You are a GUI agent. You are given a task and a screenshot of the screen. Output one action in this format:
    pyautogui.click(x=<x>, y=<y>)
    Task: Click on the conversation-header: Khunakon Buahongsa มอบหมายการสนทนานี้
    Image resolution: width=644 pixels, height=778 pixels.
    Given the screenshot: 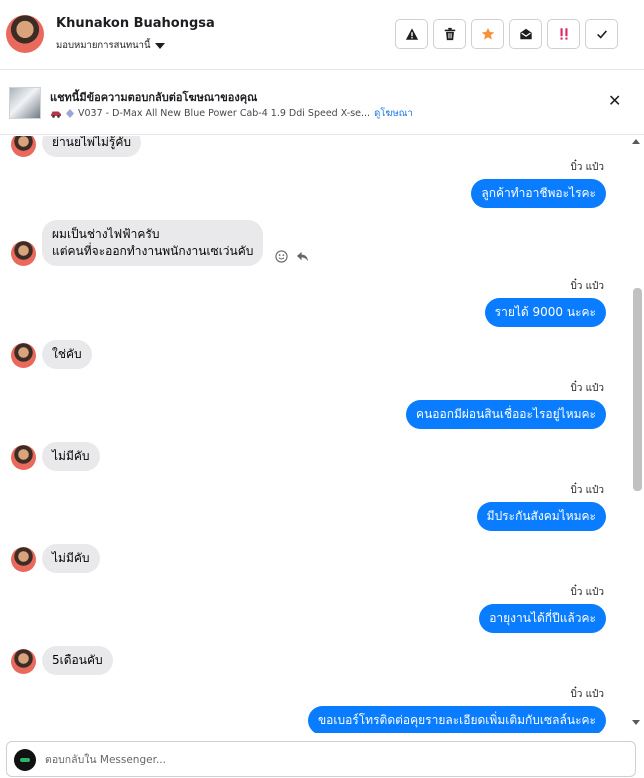 What is the action you would take?
    pyautogui.click(x=322, y=35)
    